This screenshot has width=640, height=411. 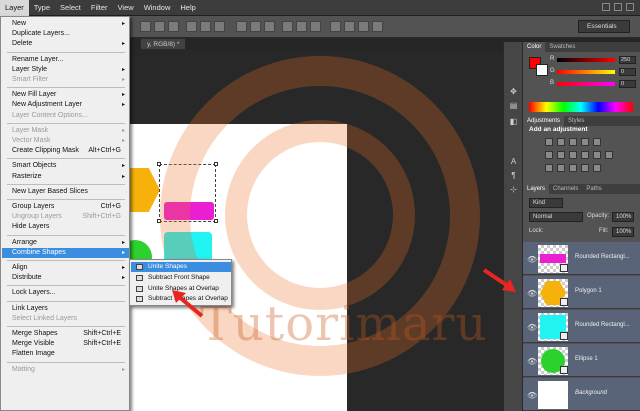 I want to click on menu-item-create-clipping-mask: Create Clipping Mask Alt+Ctrl+G, so click(x=65, y=151).